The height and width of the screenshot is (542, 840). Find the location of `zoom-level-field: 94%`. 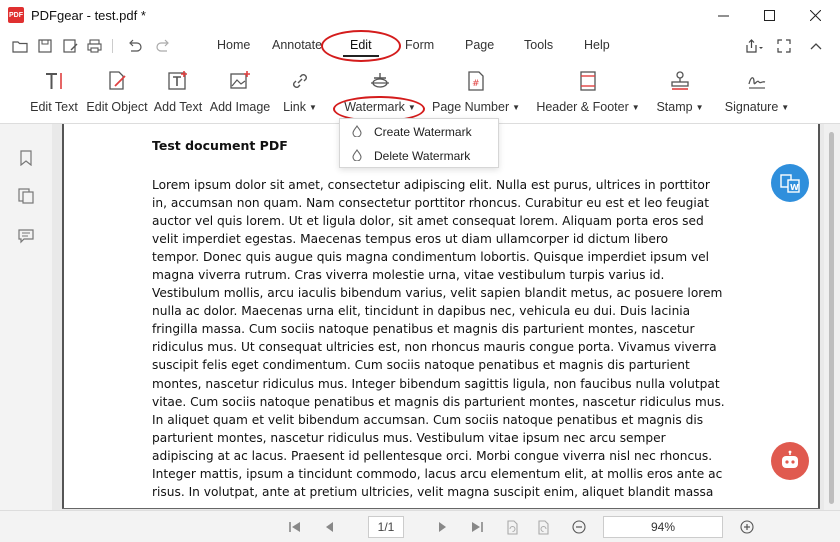

zoom-level-field: 94% is located at coordinates (663, 527).